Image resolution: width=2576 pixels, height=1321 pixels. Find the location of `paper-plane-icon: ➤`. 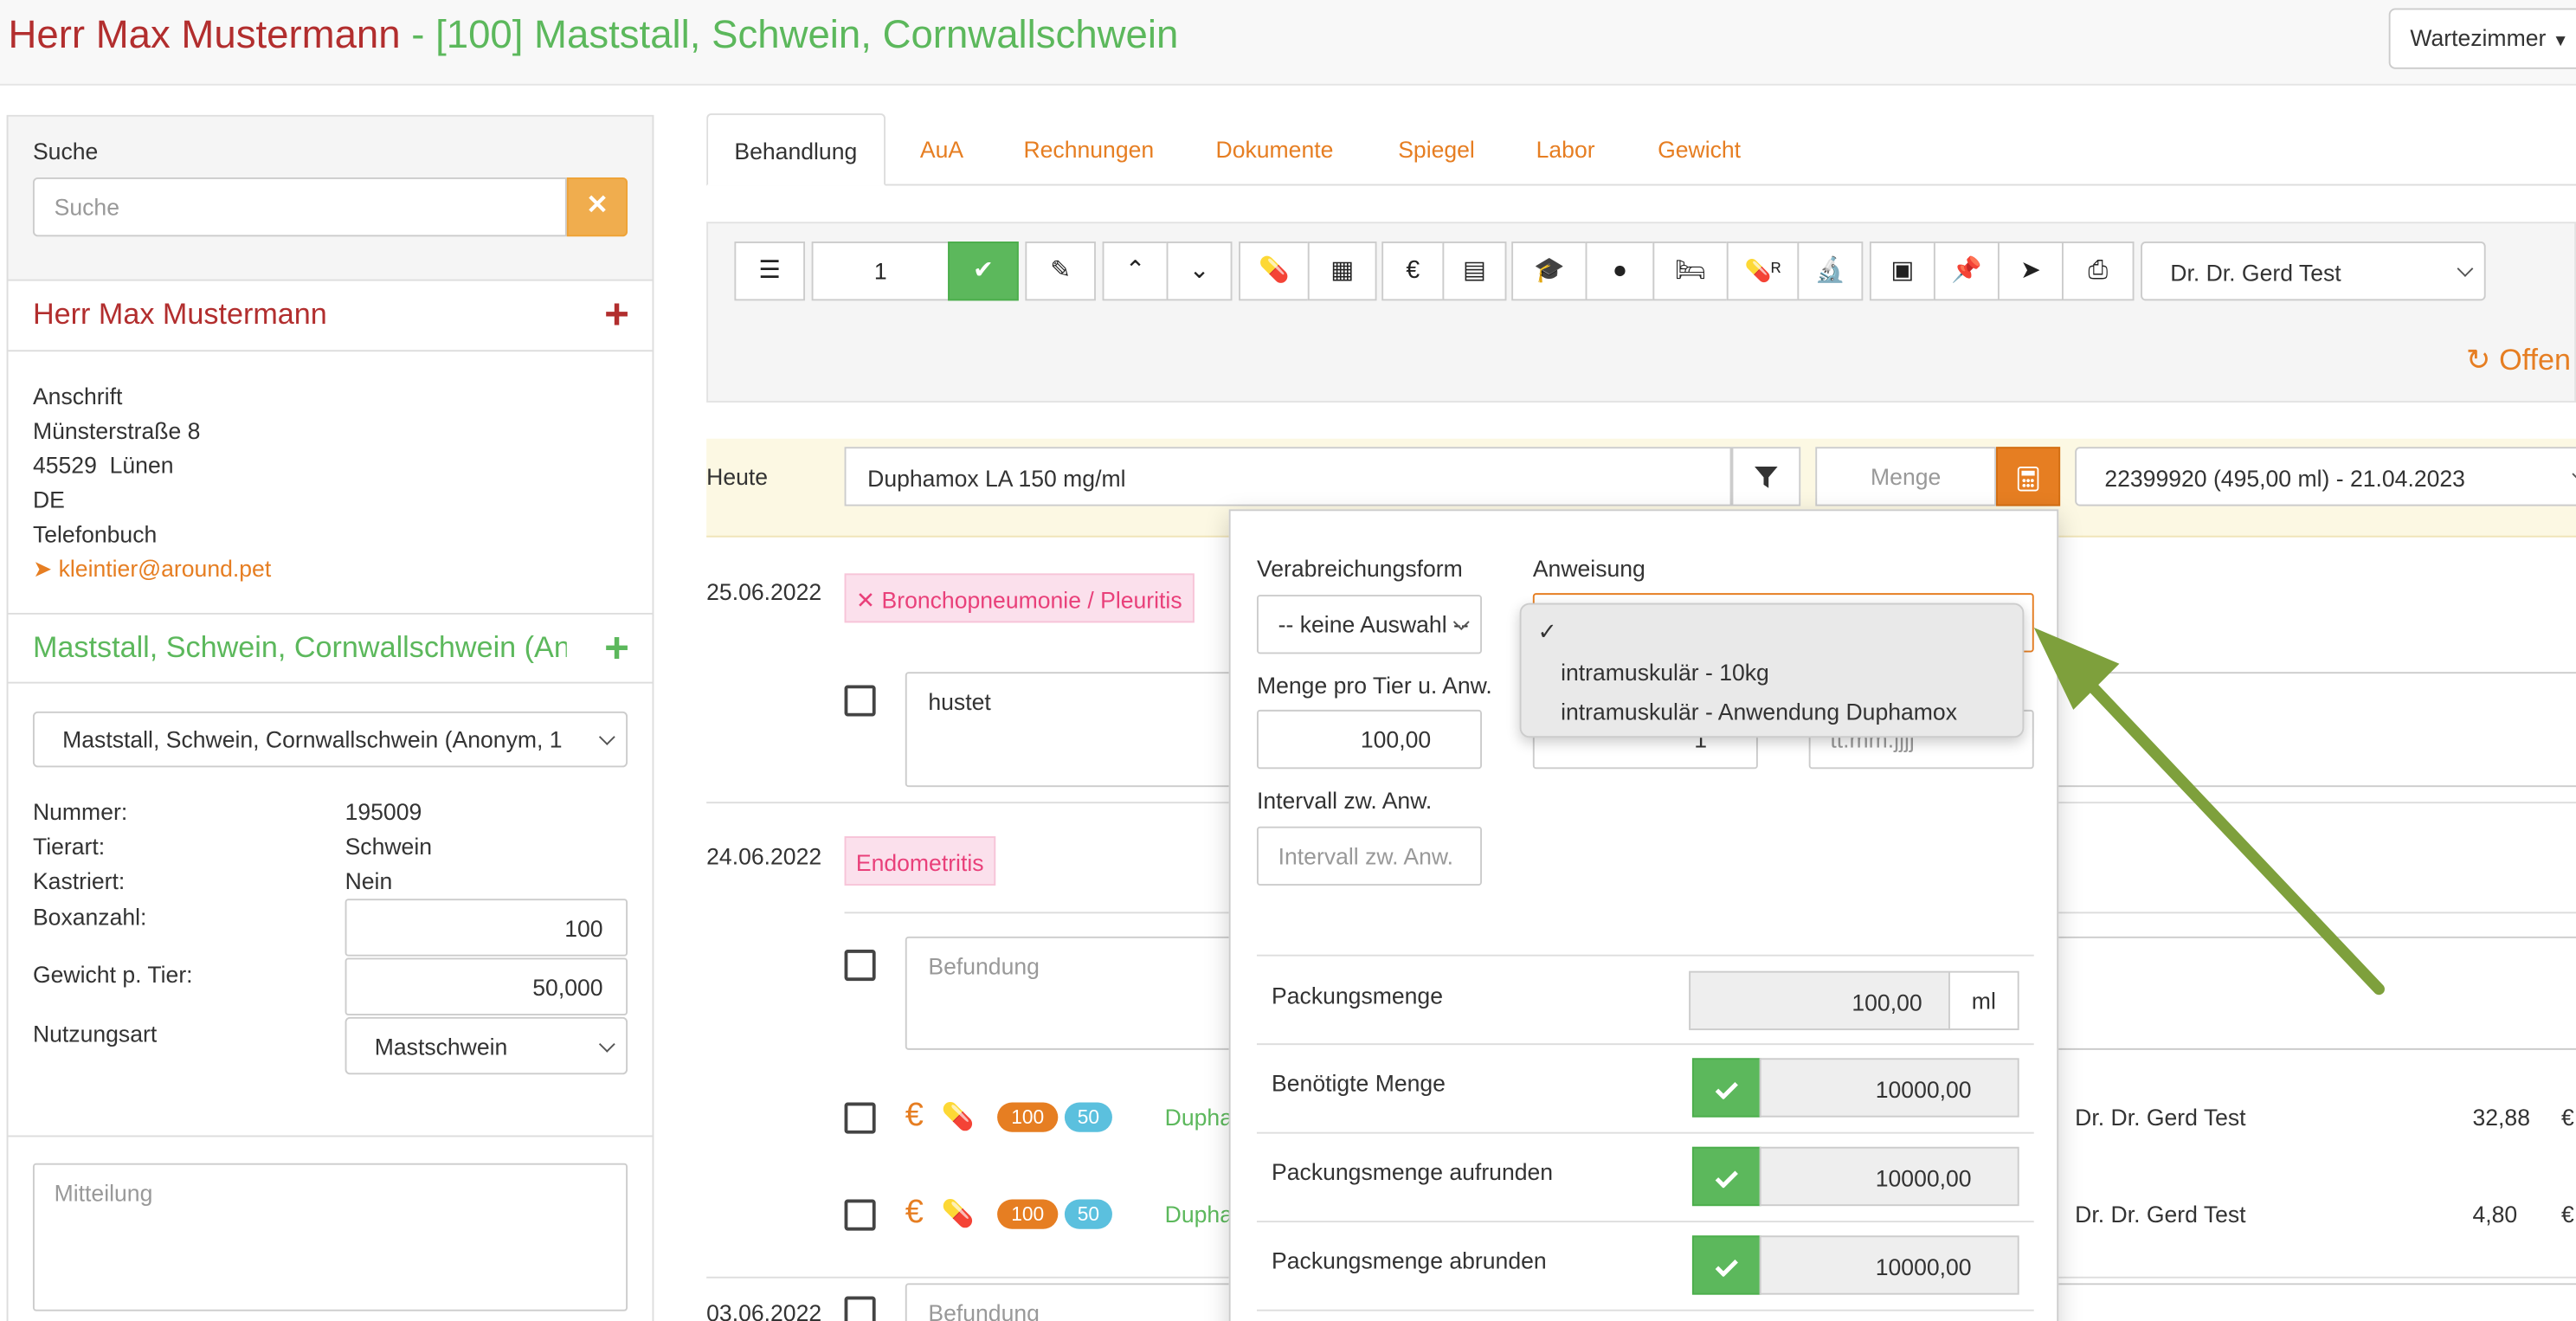

paper-plane-icon: ➤ is located at coordinates (2030, 271).